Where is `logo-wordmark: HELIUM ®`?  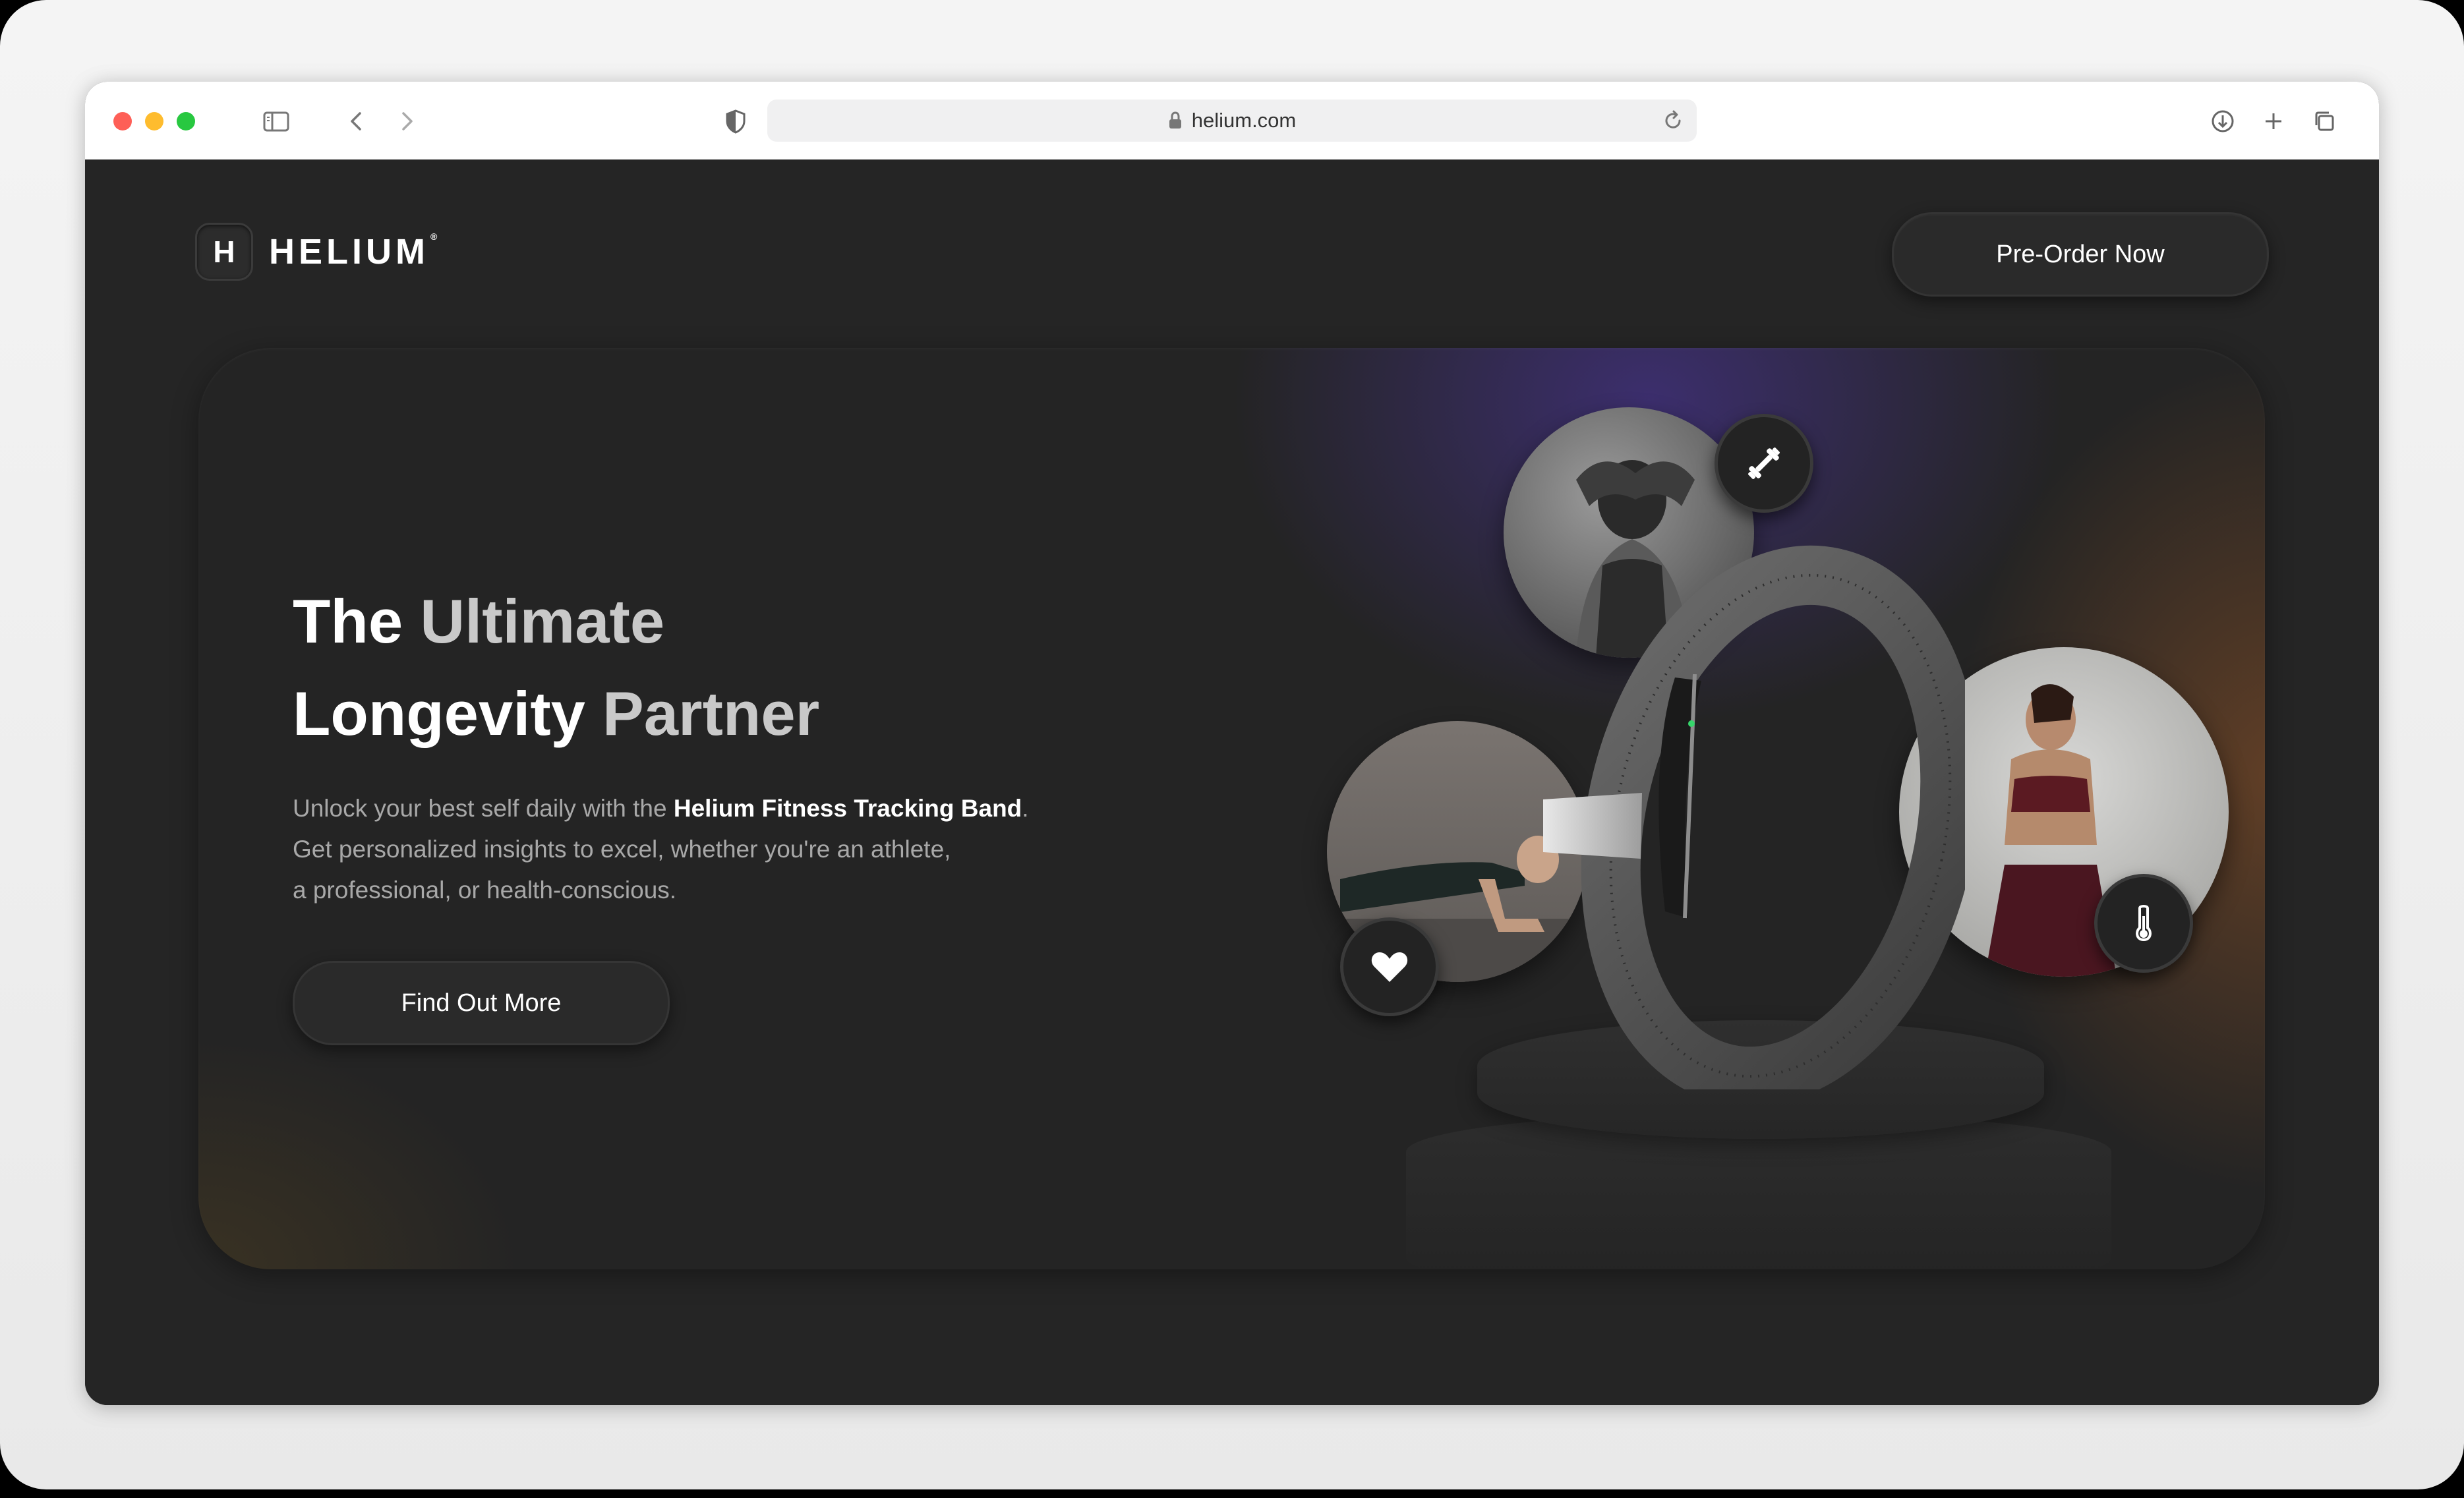
logo-wordmark: HELIUM ® is located at coordinates (353, 251).